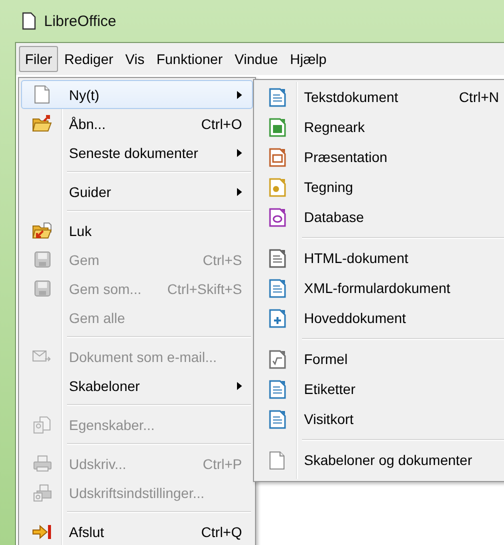  Describe the element at coordinates (380, 127) in the screenshot. I see `menu-item: Regneark` at that location.